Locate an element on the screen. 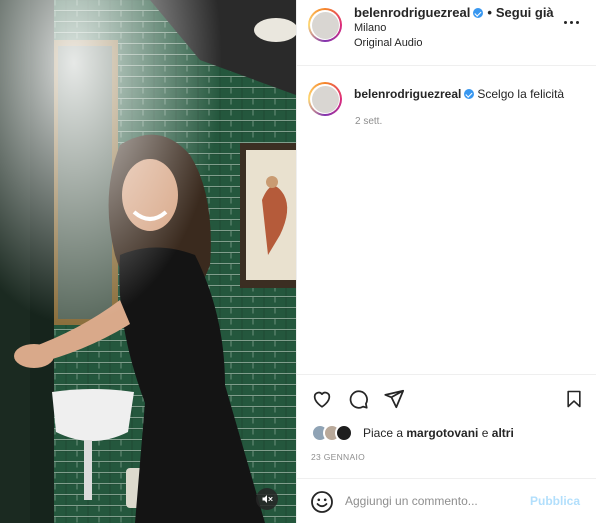 This screenshot has width=596, height=523. comment-bar: Pubblica is located at coordinates (446, 500).